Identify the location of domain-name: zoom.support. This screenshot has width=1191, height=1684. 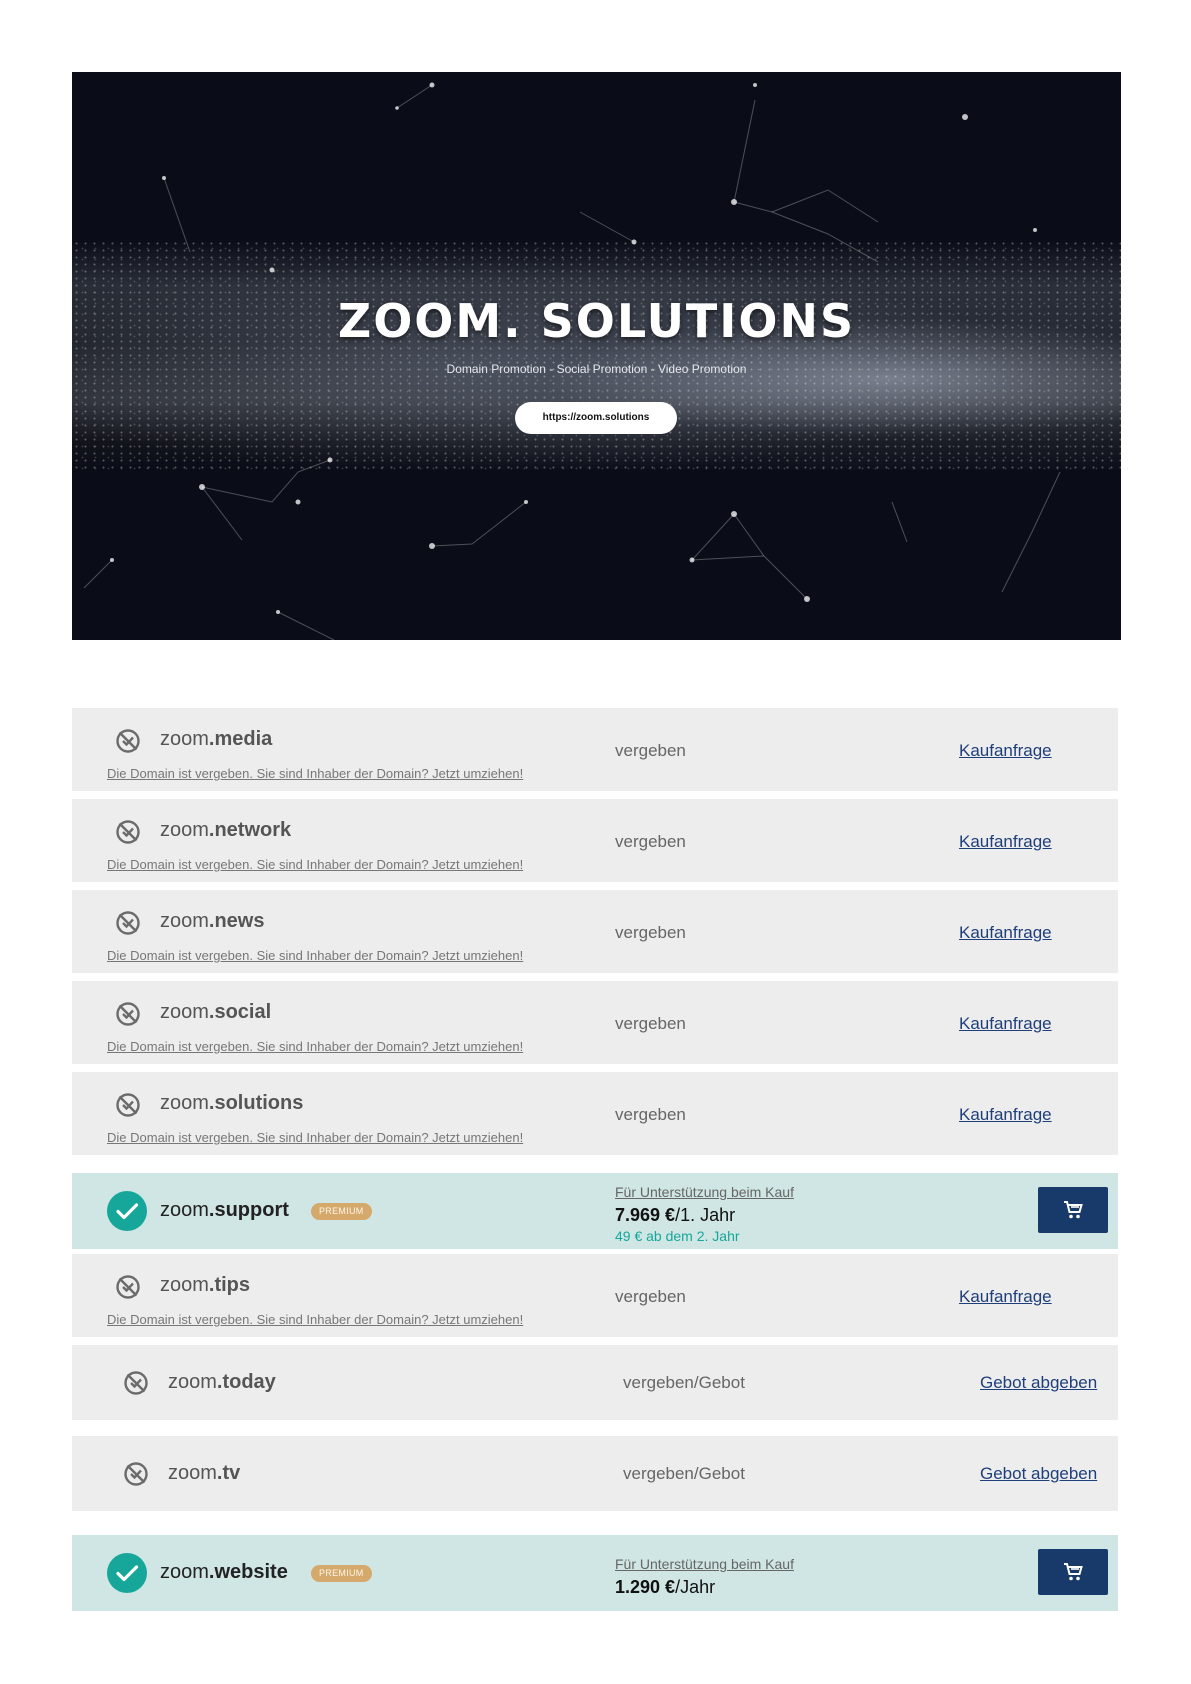
(224, 1210).